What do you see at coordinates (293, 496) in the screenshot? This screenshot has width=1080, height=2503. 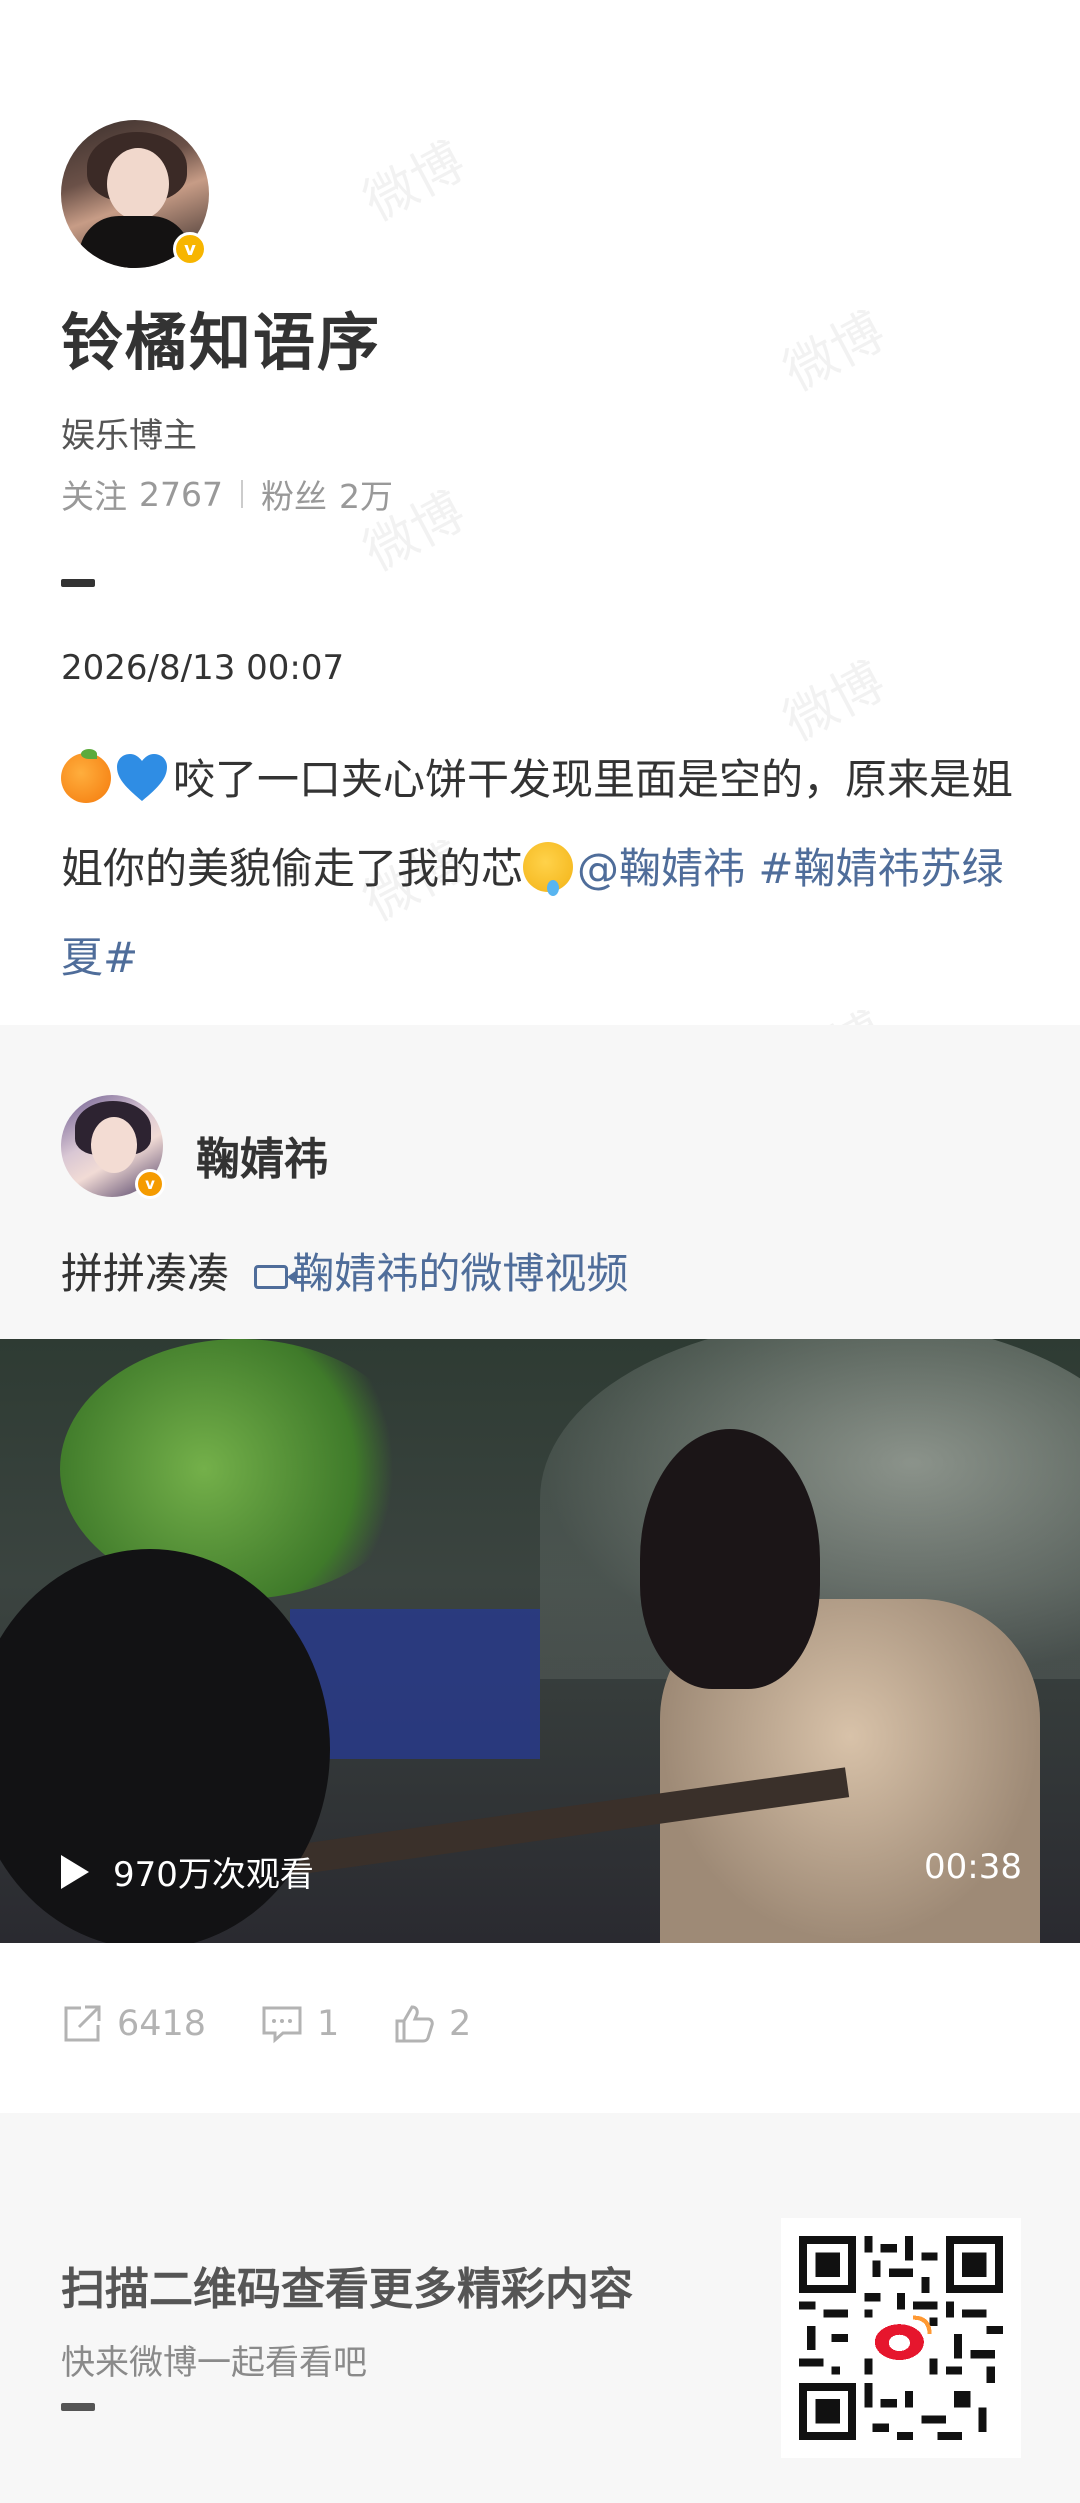 I see `followers-label: 粉丝` at bounding box center [293, 496].